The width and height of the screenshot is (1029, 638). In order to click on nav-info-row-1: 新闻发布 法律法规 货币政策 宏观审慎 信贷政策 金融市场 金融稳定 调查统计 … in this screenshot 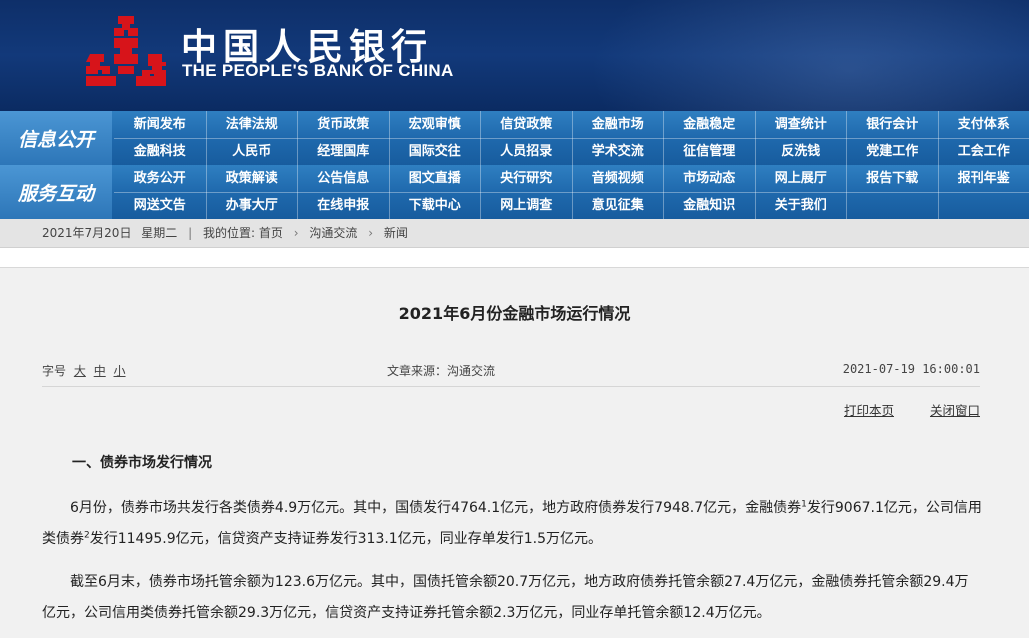, I will do `click(571, 124)`.